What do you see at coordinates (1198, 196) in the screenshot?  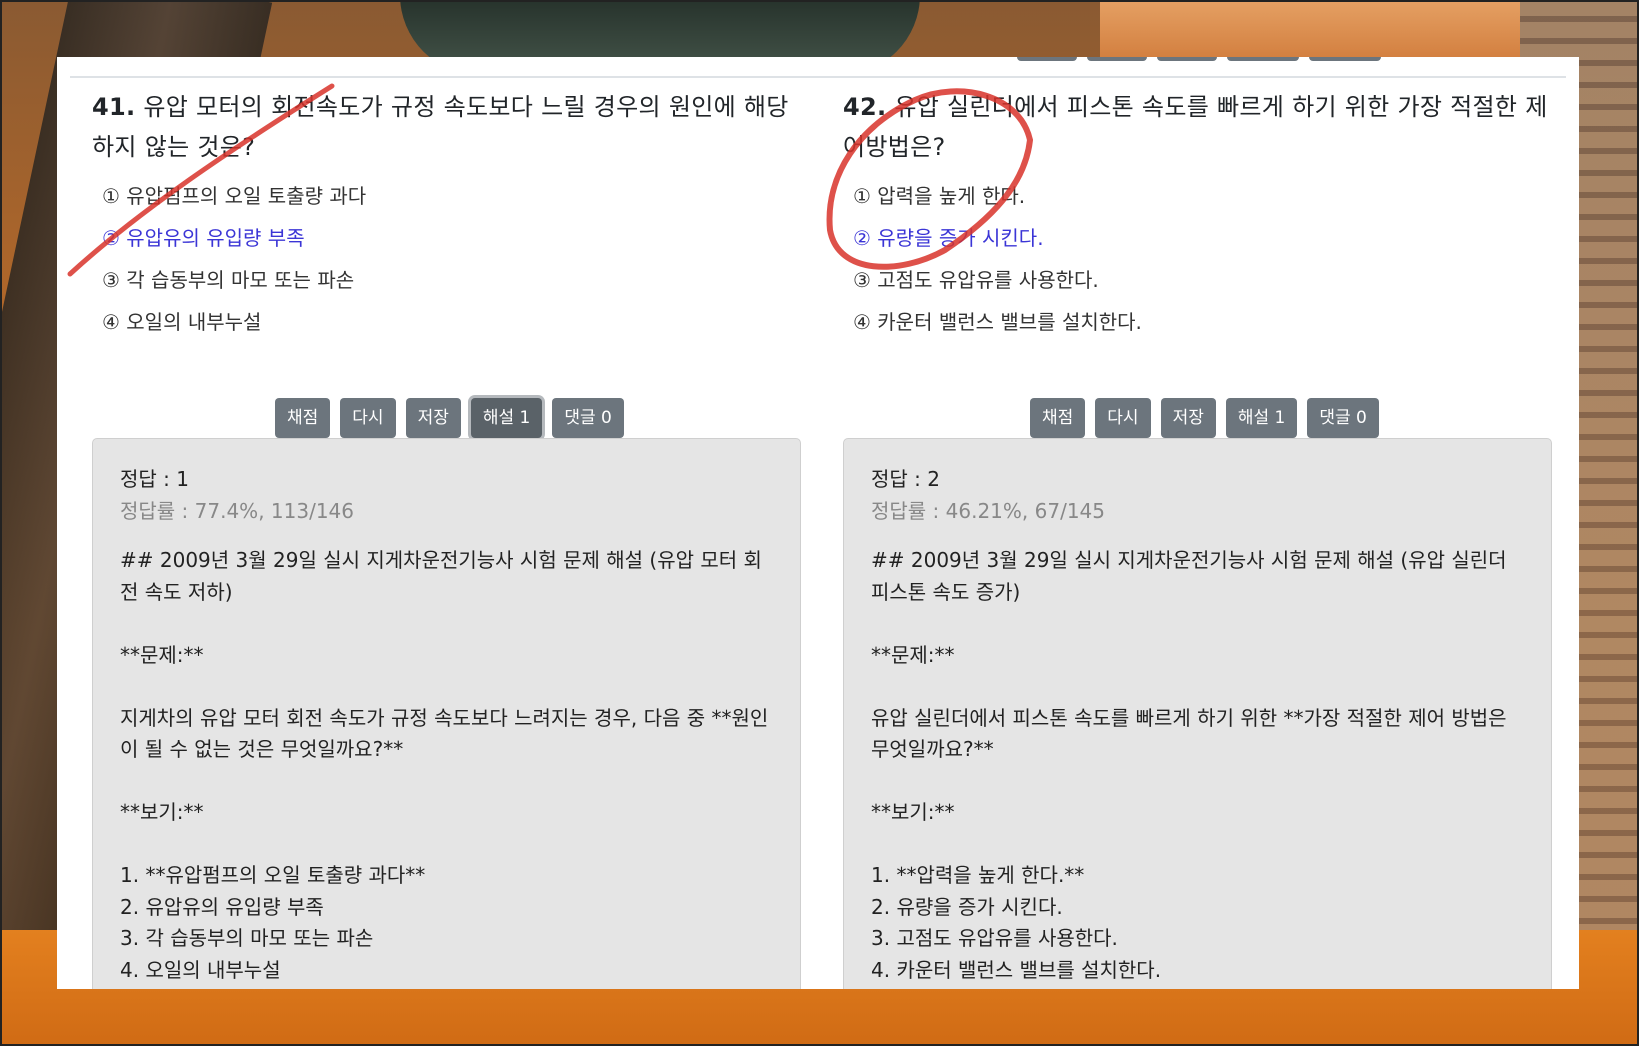 I see `option-1: ① 압력을 높게 한다.` at bounding box center [1198, 196].